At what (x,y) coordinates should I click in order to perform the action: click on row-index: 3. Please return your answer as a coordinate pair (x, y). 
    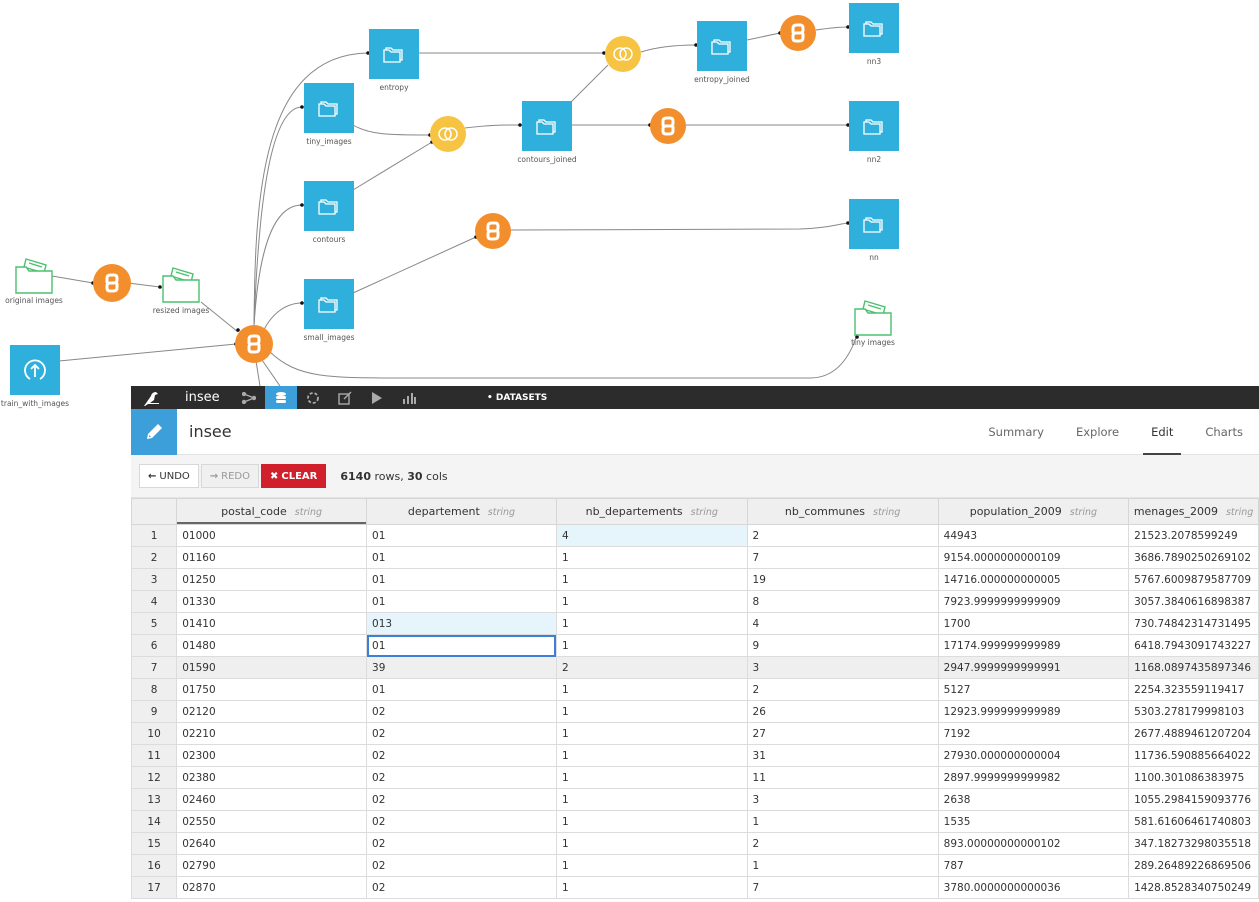
    Looking at the image, I should click on (154, 579).